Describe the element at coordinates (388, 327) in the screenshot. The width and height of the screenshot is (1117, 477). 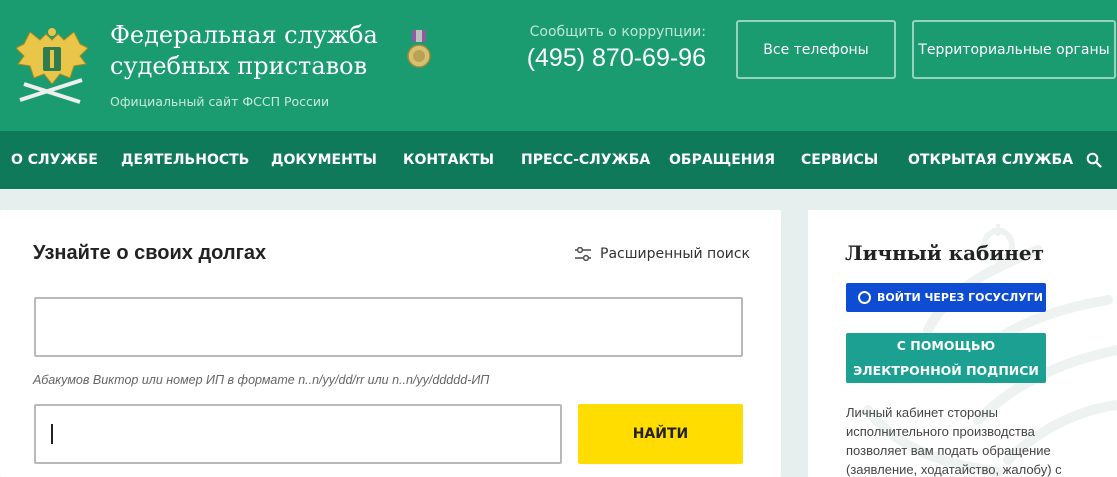
I see `debtor-name-input` at that location.